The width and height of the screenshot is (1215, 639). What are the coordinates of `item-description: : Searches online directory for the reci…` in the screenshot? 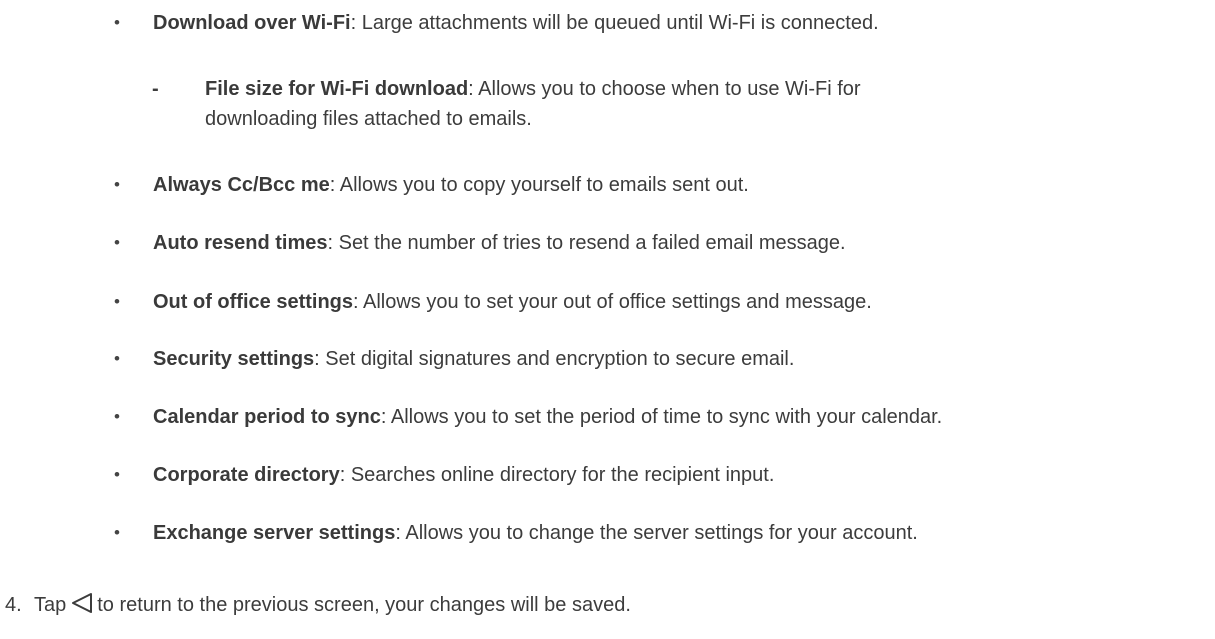 It's located at (557, 475).